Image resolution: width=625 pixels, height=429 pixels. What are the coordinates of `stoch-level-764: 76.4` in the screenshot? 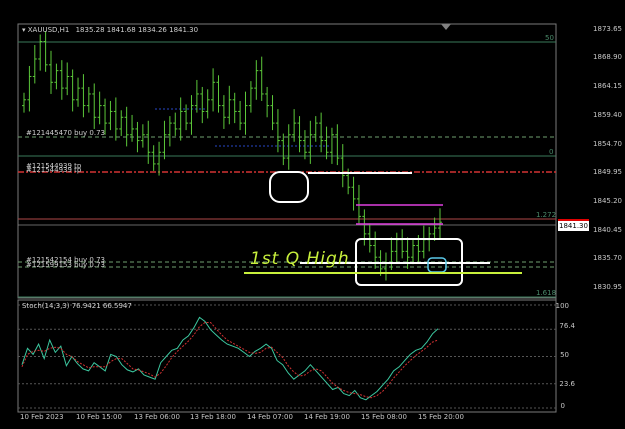 It's located at (567, 326).